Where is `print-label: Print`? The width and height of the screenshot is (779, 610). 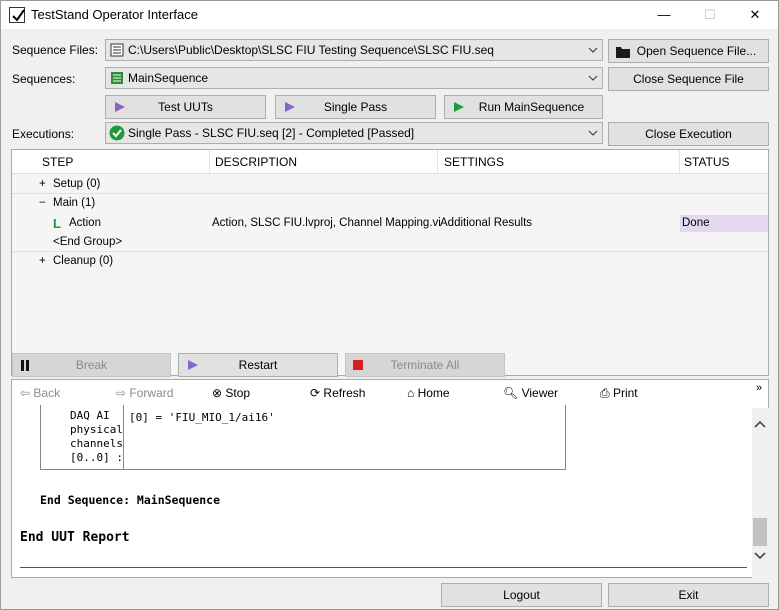
print-label: Print is located at coordinates (625, 393).